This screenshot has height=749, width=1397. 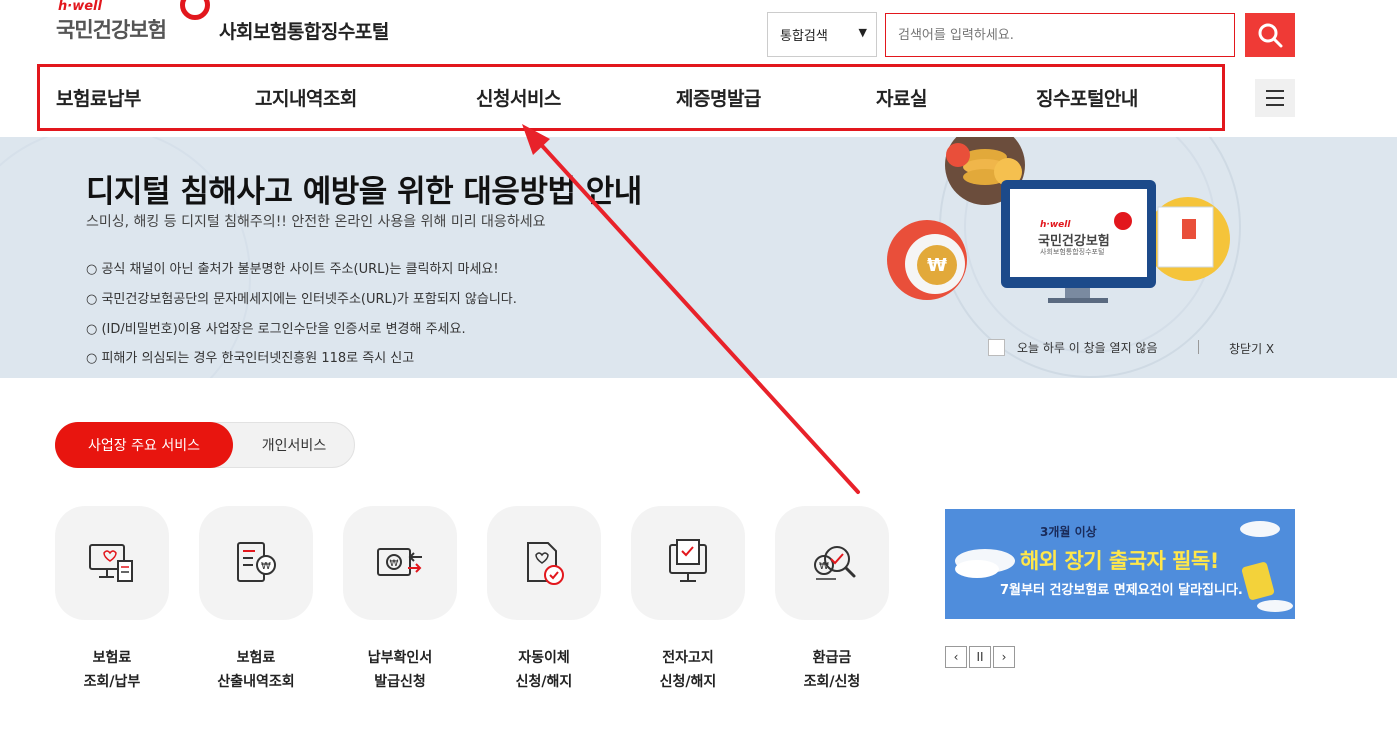 I want to click on service-label-line: 발급신청, so click(x=400, y=682).